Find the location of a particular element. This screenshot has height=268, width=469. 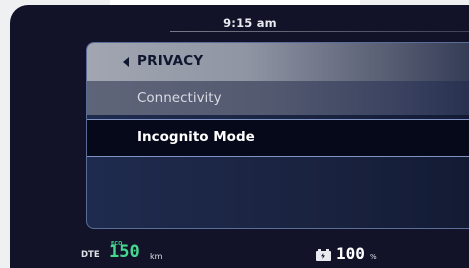

battery-charging-icon is located at coordinates (323, 255).